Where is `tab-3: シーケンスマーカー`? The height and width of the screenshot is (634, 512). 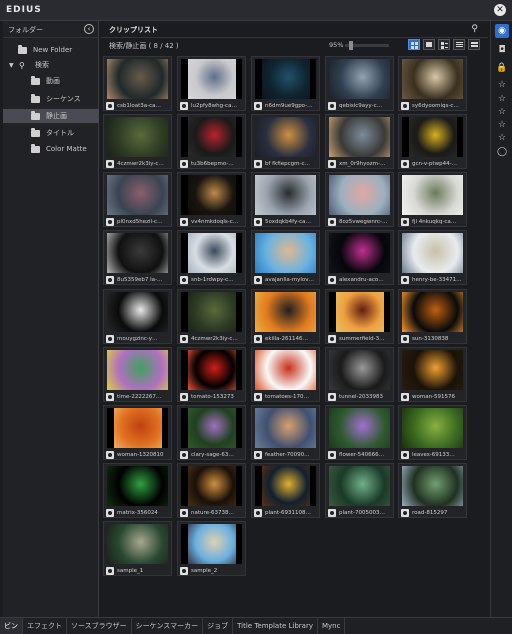
tab-3: シーケンスマーカー is located at coordinates (168, 626).